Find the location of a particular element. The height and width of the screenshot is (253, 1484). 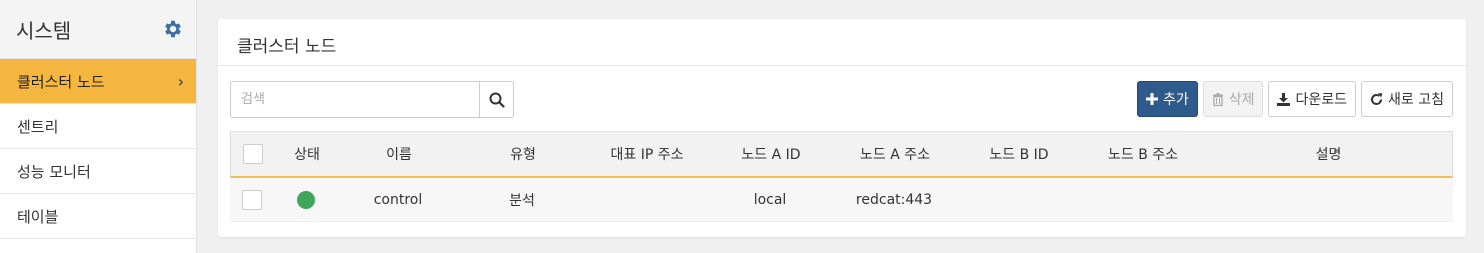

header-description: 설명 is located at coordinates (1328, 154).